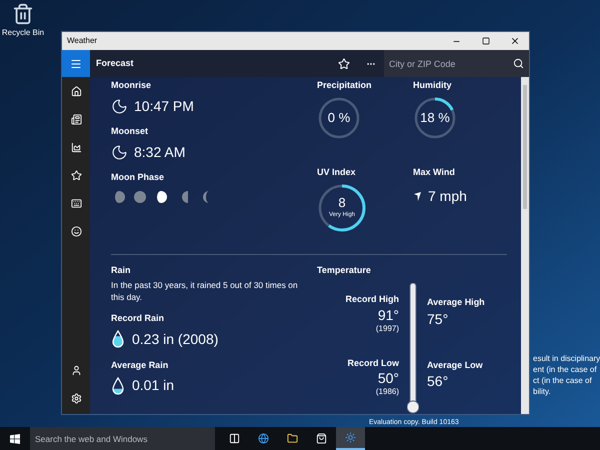  I want to click on scrollbar, so click(525, 245).